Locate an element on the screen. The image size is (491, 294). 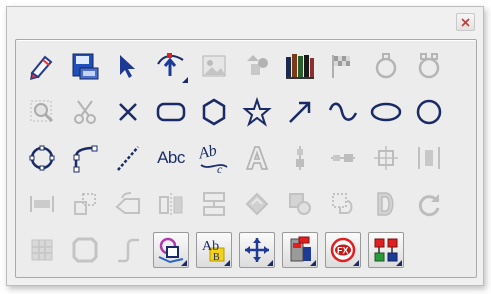
distribute-tool is located at coordinates (429, 158).